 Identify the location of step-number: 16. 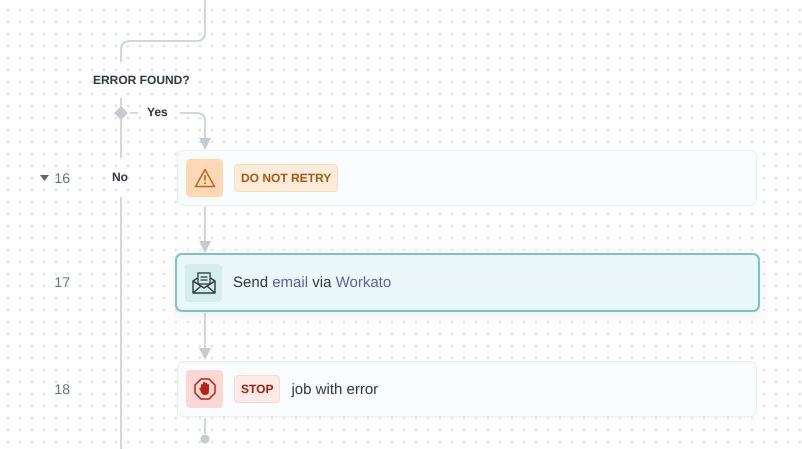
(62, 178).